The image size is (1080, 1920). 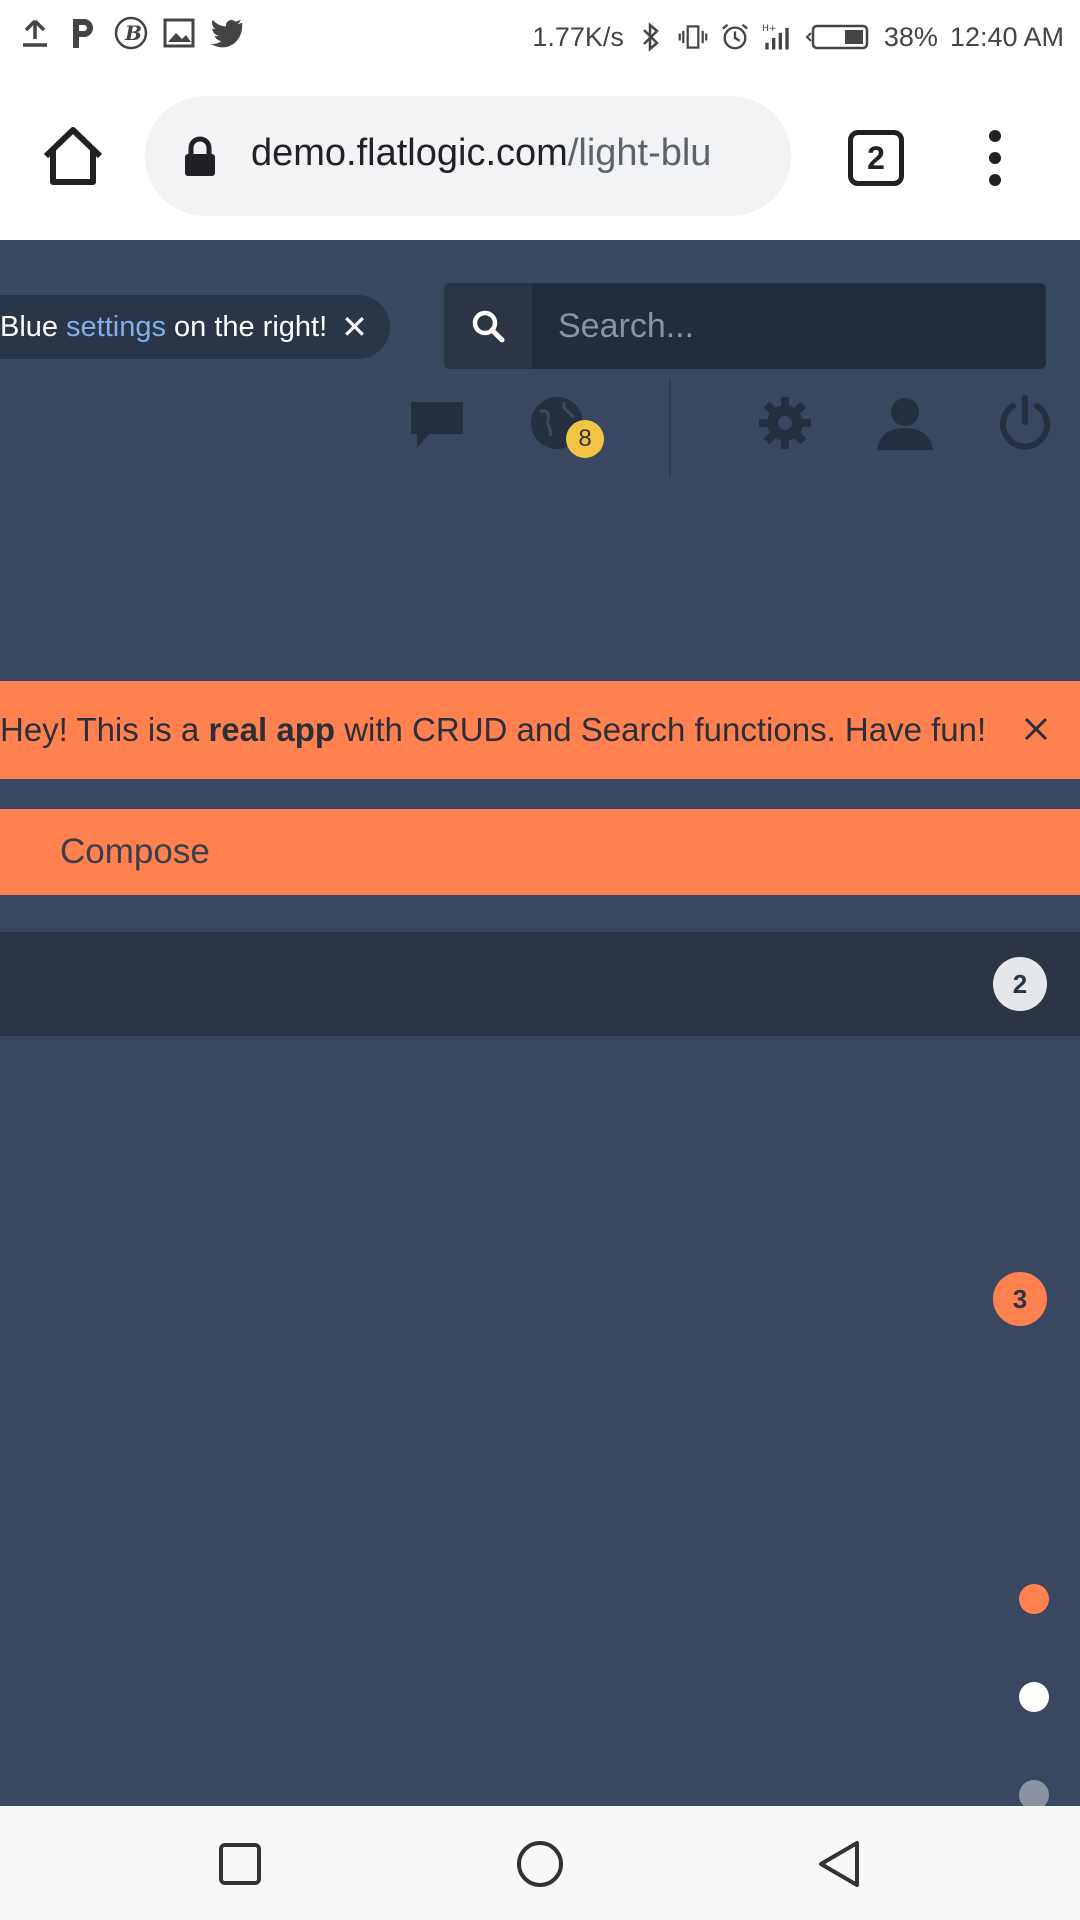 What do you see at coordinates (910, 36) in the screenshot?
I see `battery-percent: 38%` at bounding box center [910, 36].